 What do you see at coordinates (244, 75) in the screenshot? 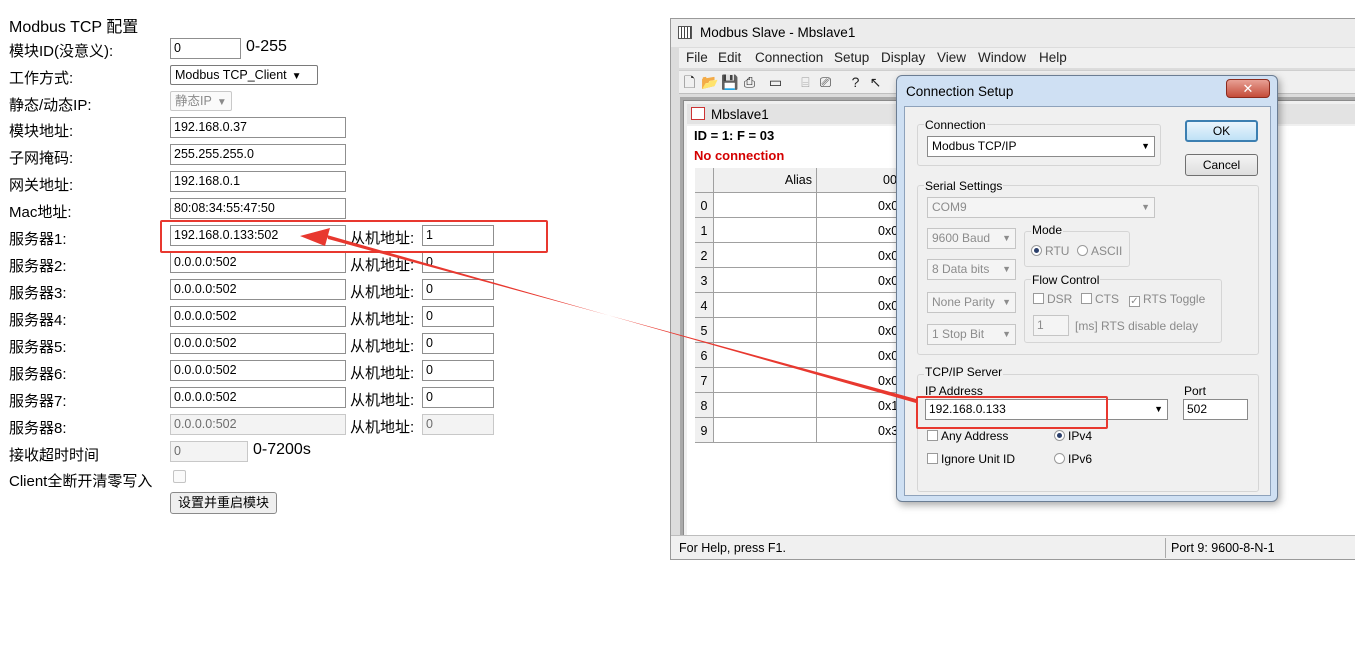
I see `work-mode-select: Modbus TCP_Client ▼` at bounding box center [244, 75].